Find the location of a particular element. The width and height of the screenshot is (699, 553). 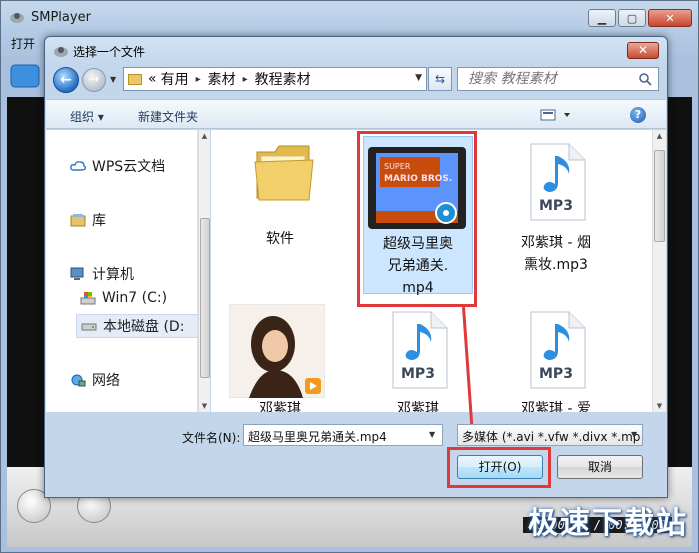

file-name-line: 邓紫琪 - 烟 is located at coordinates (556, 243).